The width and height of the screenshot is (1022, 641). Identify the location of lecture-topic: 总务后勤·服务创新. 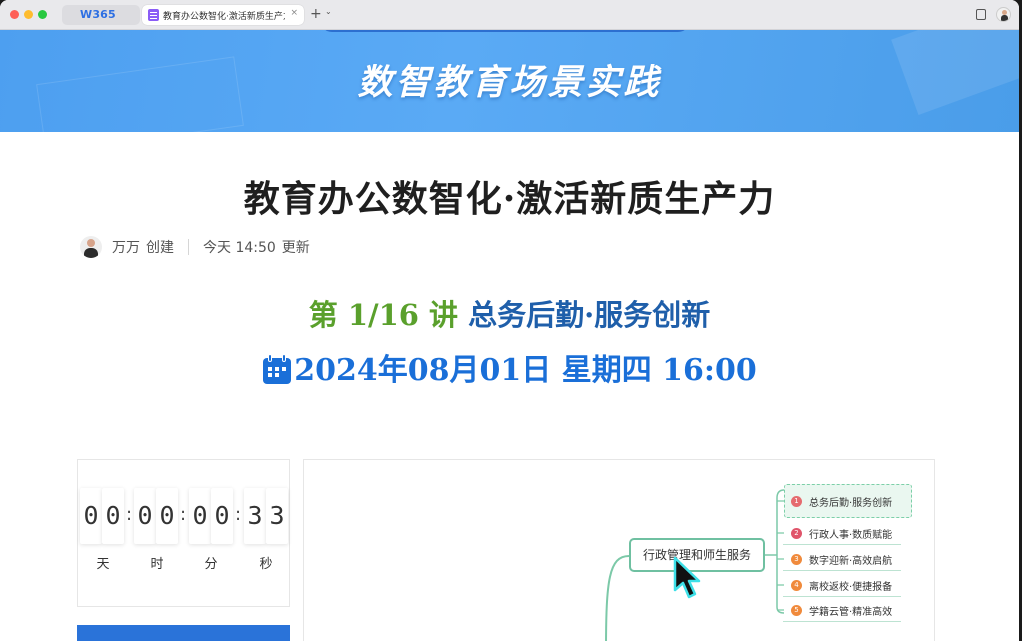
(589, 315).